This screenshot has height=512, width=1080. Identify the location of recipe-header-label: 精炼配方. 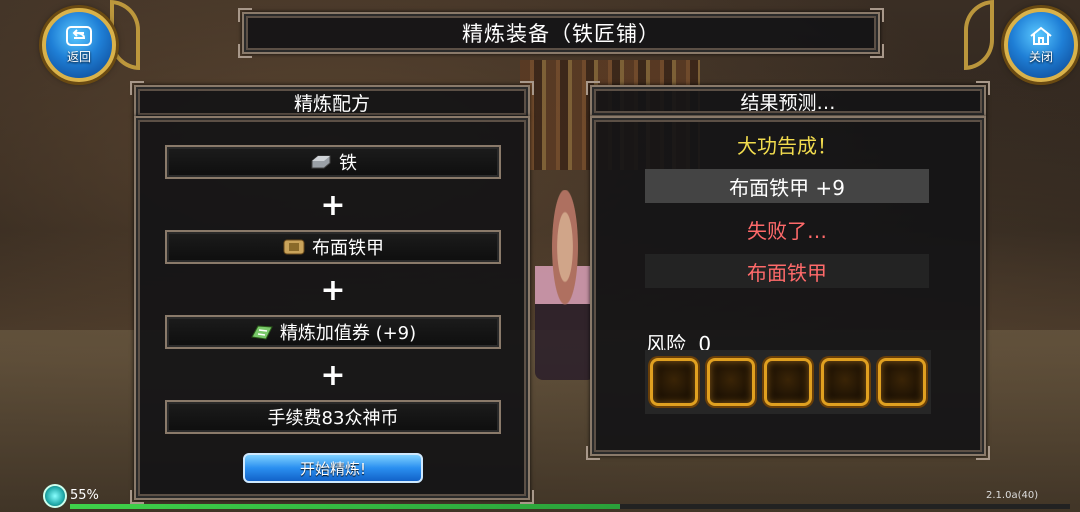
(331, 103).